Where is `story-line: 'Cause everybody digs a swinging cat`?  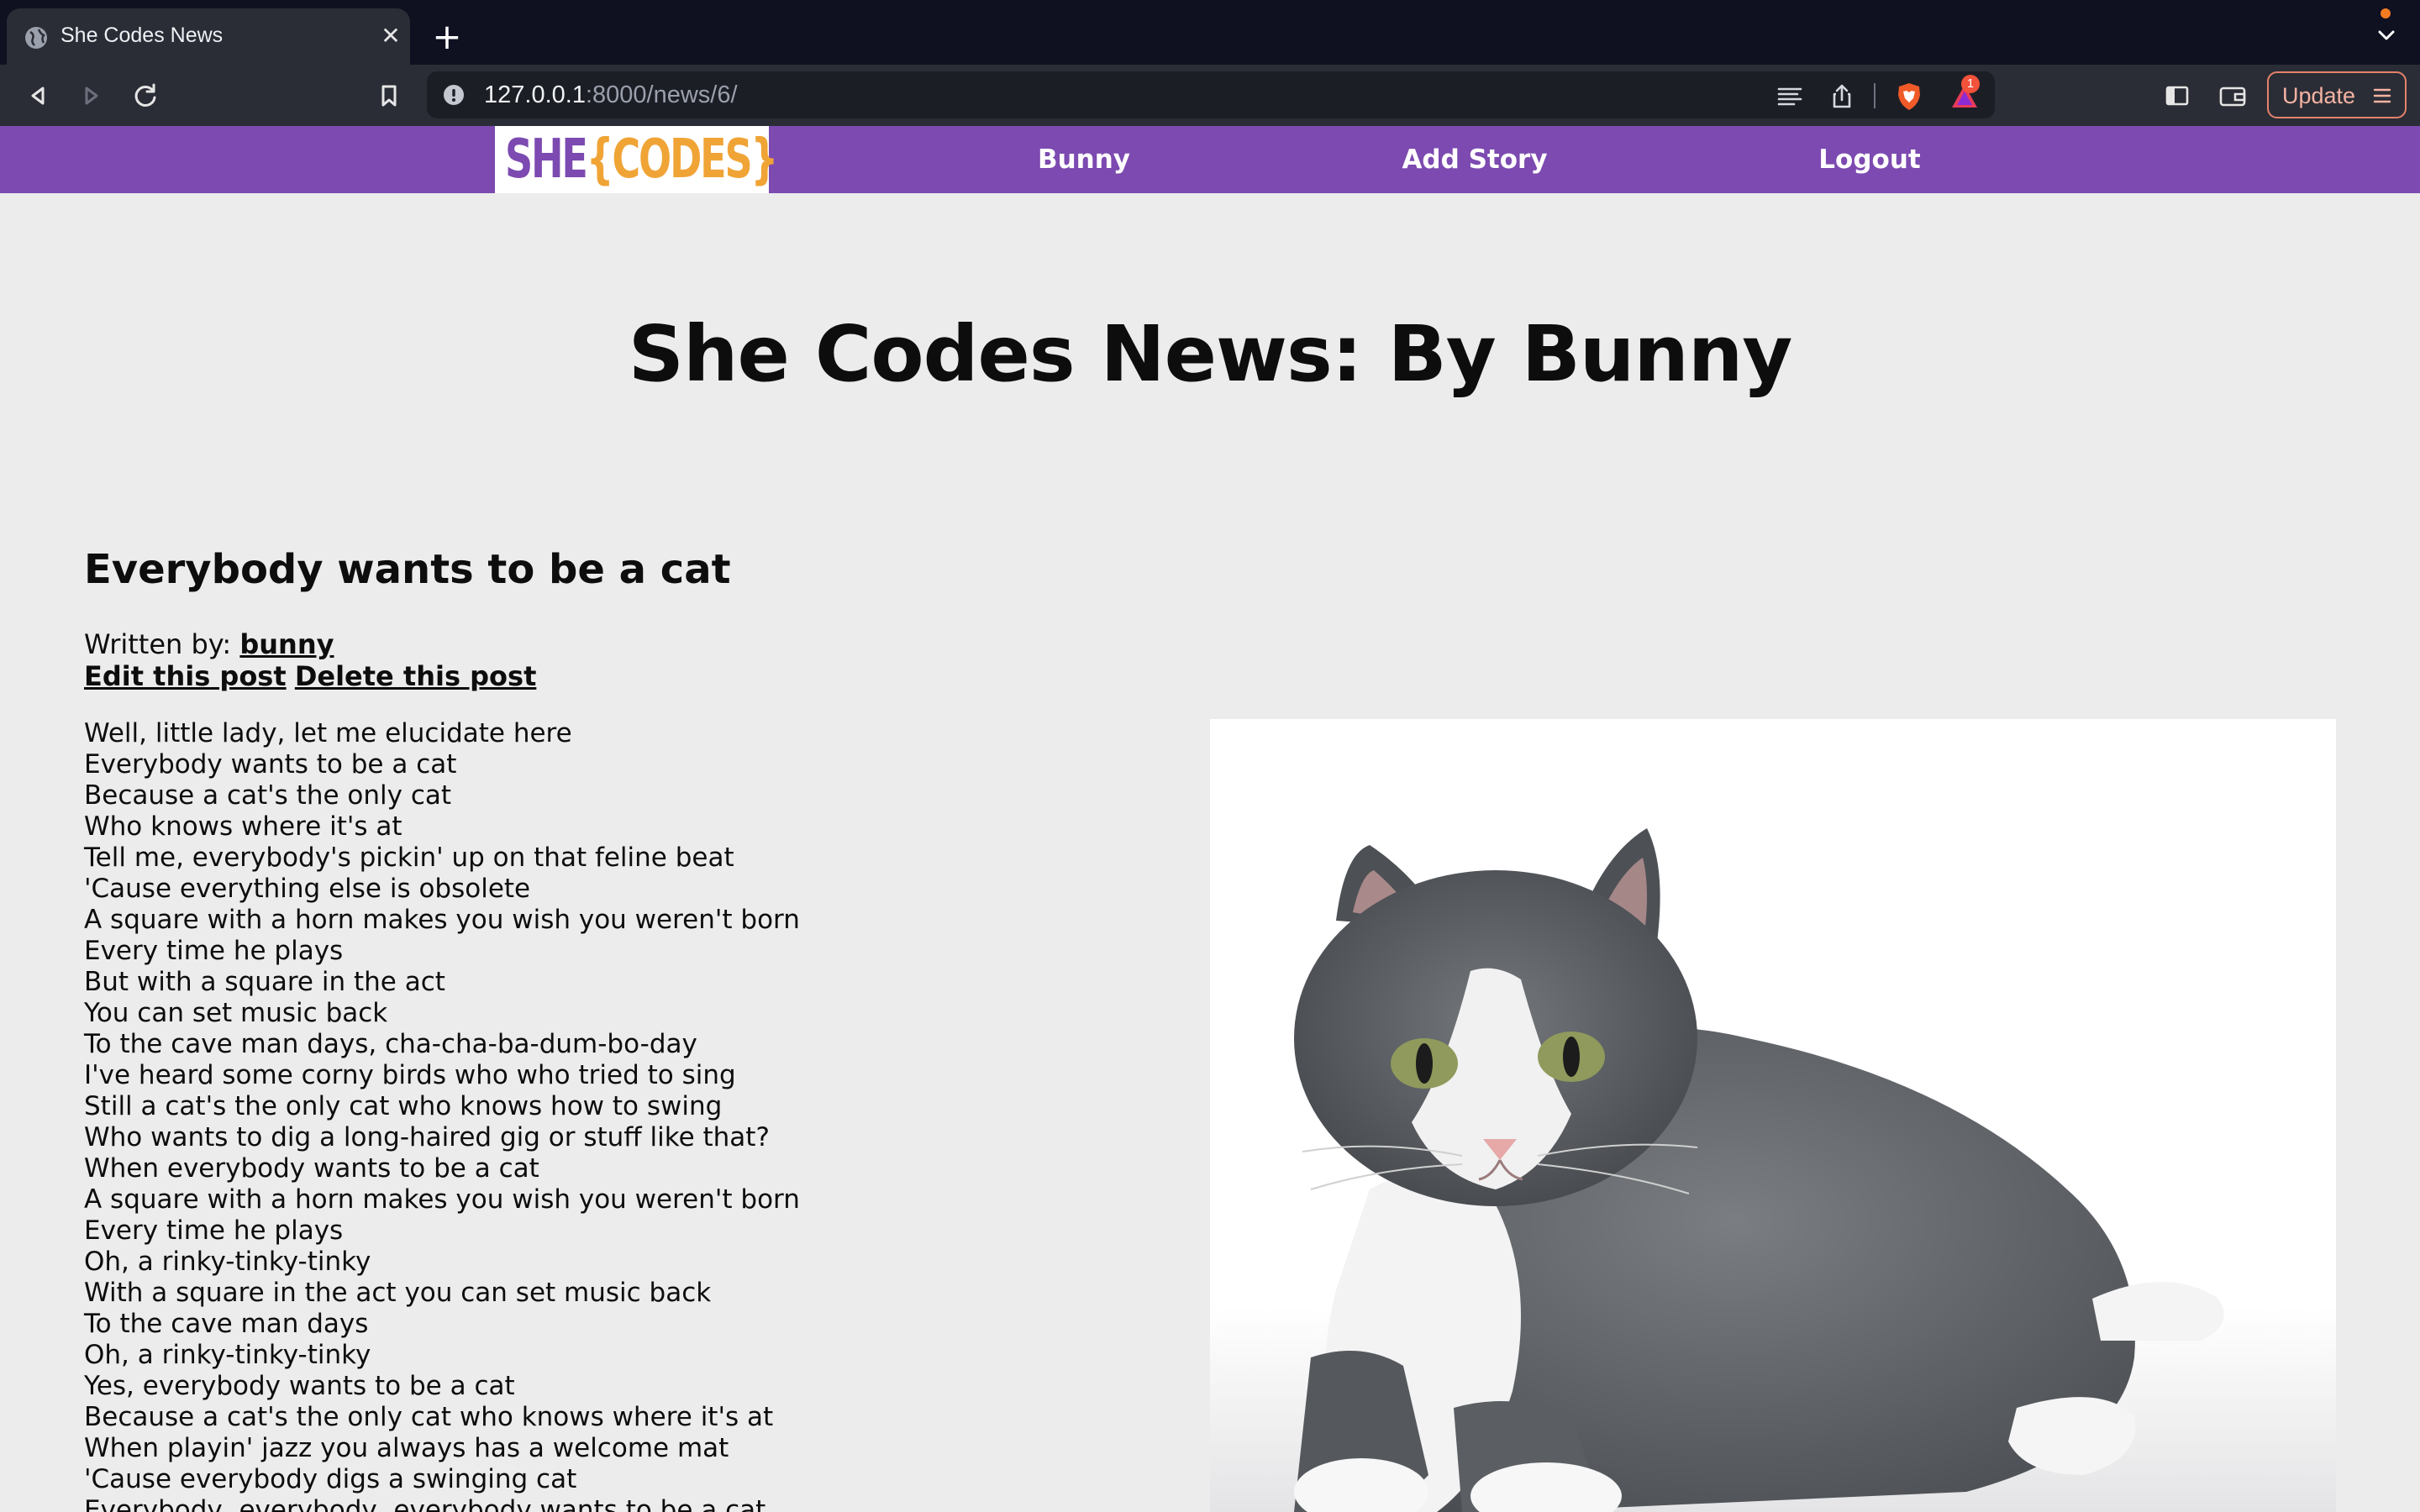 story-line: 'Cause everybody digs a swinging cat is located at coordinates (330, 1479).